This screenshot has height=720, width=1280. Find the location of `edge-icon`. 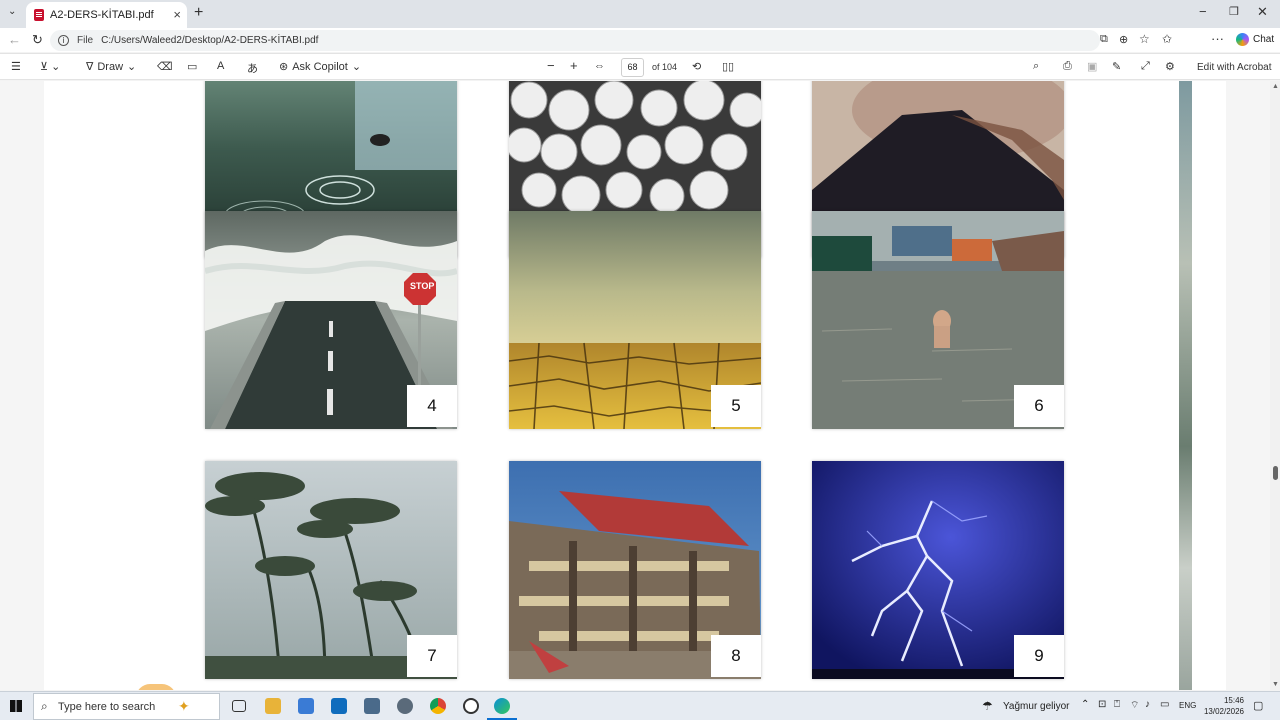

edge-icon is located at coordinates (502, 706).